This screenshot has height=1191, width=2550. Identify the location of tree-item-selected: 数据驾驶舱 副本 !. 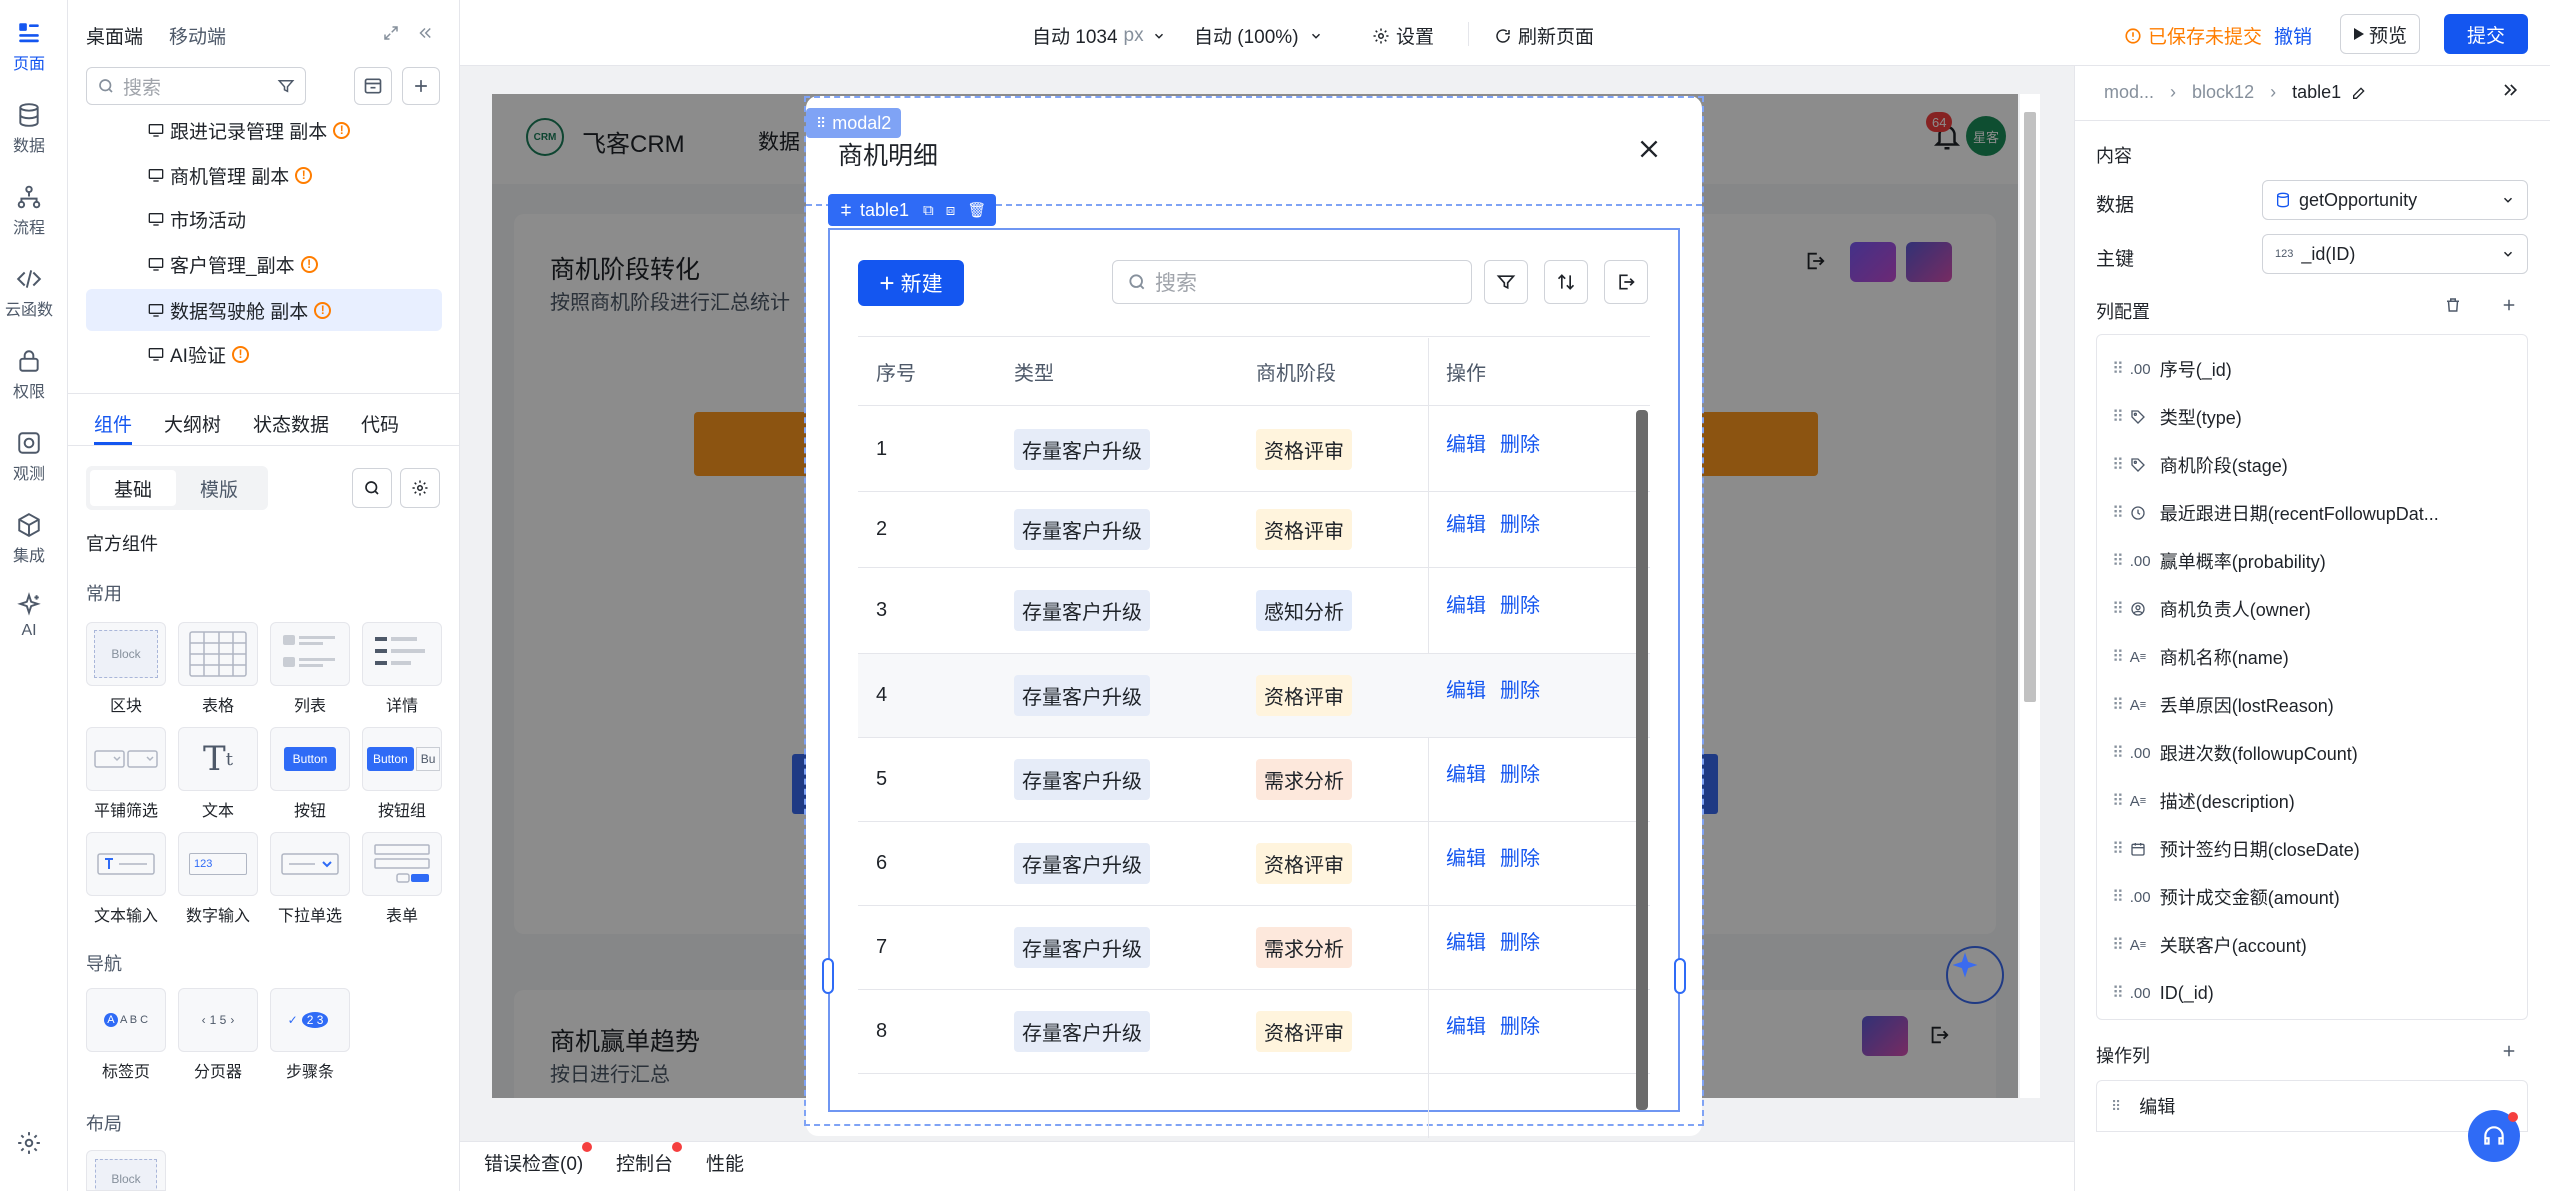
(298, 310).